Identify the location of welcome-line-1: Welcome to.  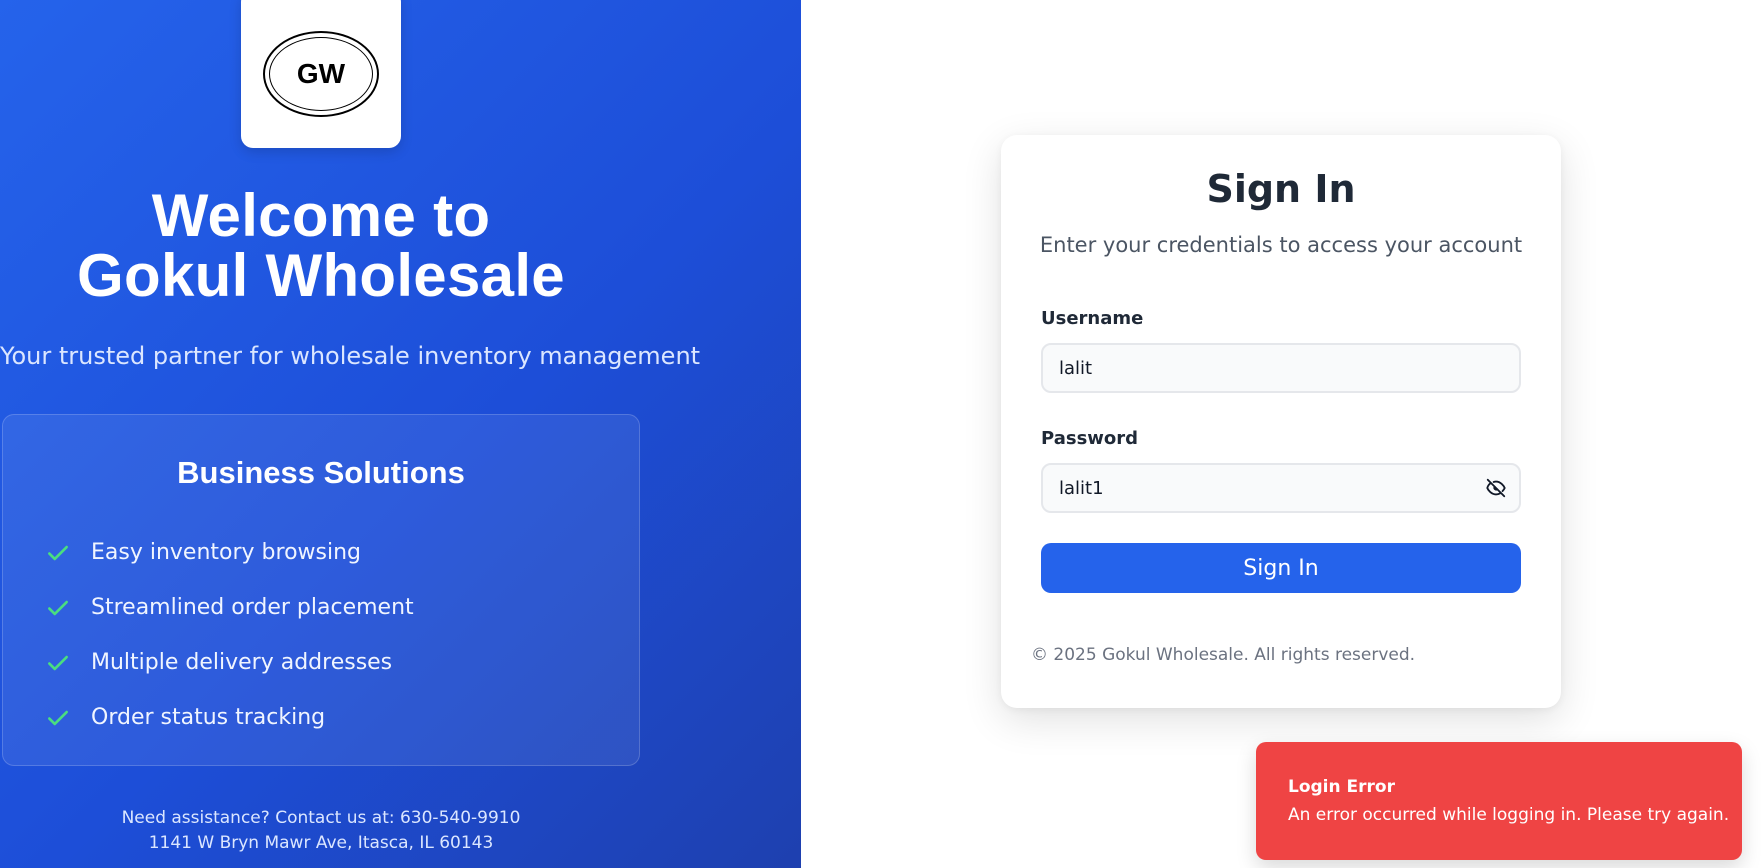
(321, 215).